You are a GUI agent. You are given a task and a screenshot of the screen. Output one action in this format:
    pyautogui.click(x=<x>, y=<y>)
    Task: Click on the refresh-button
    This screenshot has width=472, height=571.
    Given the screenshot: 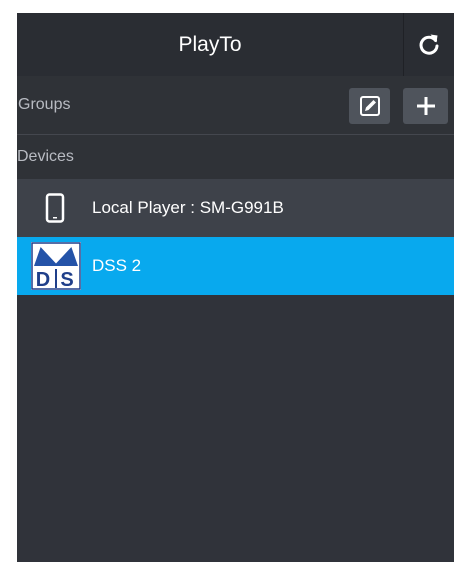 What is the action you would take?
    pyautogui.click(x=428, y=44)
    